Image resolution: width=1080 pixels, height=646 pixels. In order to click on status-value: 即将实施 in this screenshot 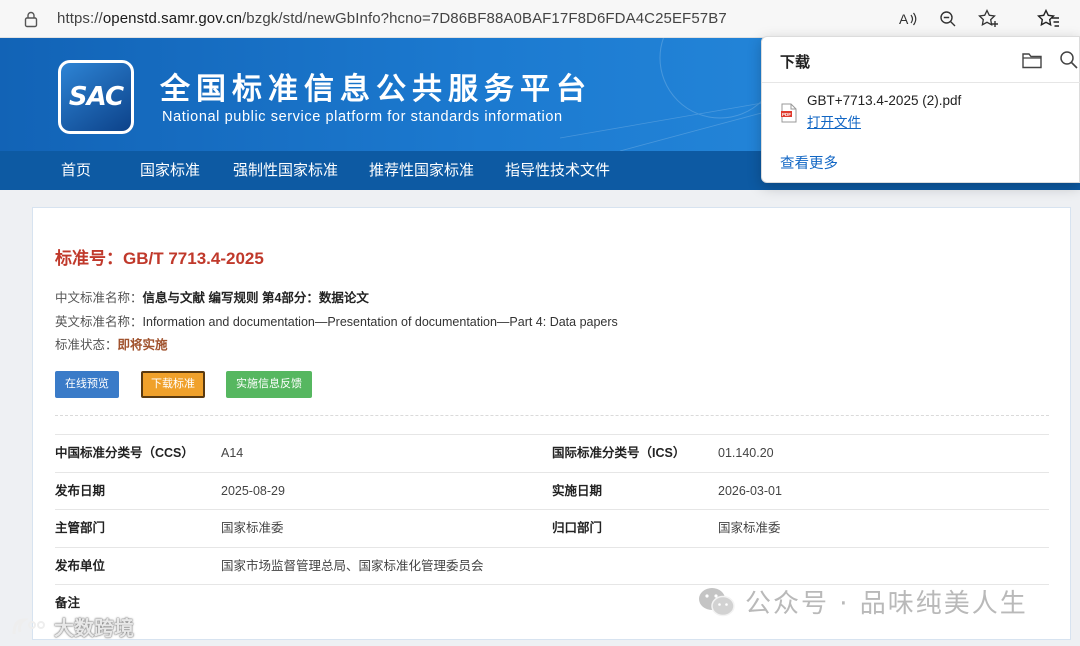, I will do `click(142, 345)`.